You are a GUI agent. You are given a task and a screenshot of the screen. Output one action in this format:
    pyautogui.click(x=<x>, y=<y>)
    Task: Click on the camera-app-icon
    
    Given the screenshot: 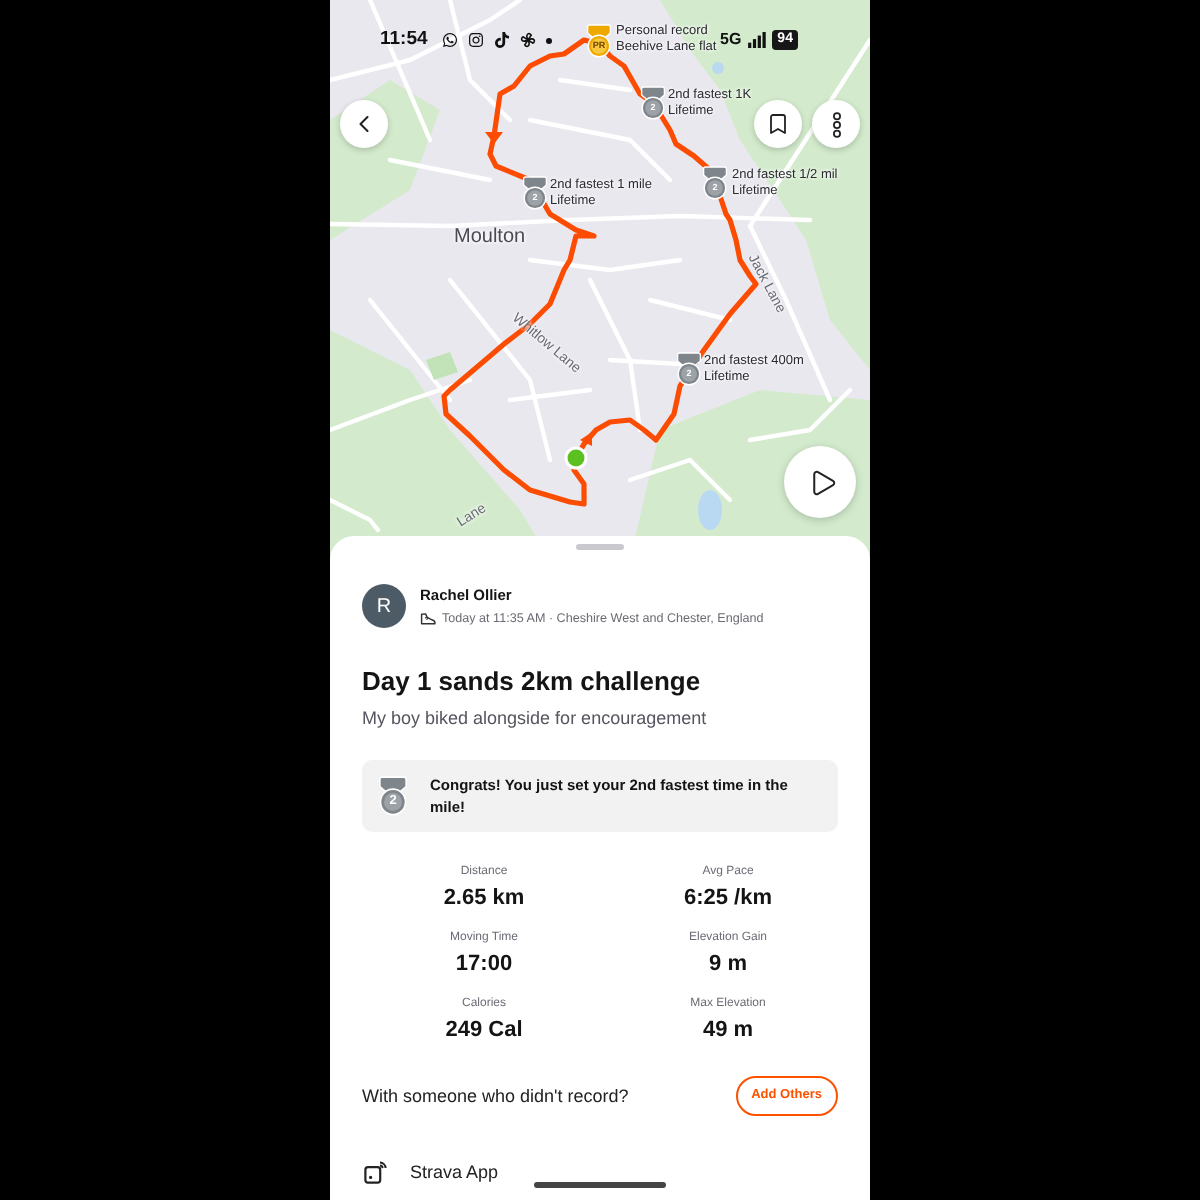 What is the action you would take?
    pyautogui.click(x=475, y=40)
    